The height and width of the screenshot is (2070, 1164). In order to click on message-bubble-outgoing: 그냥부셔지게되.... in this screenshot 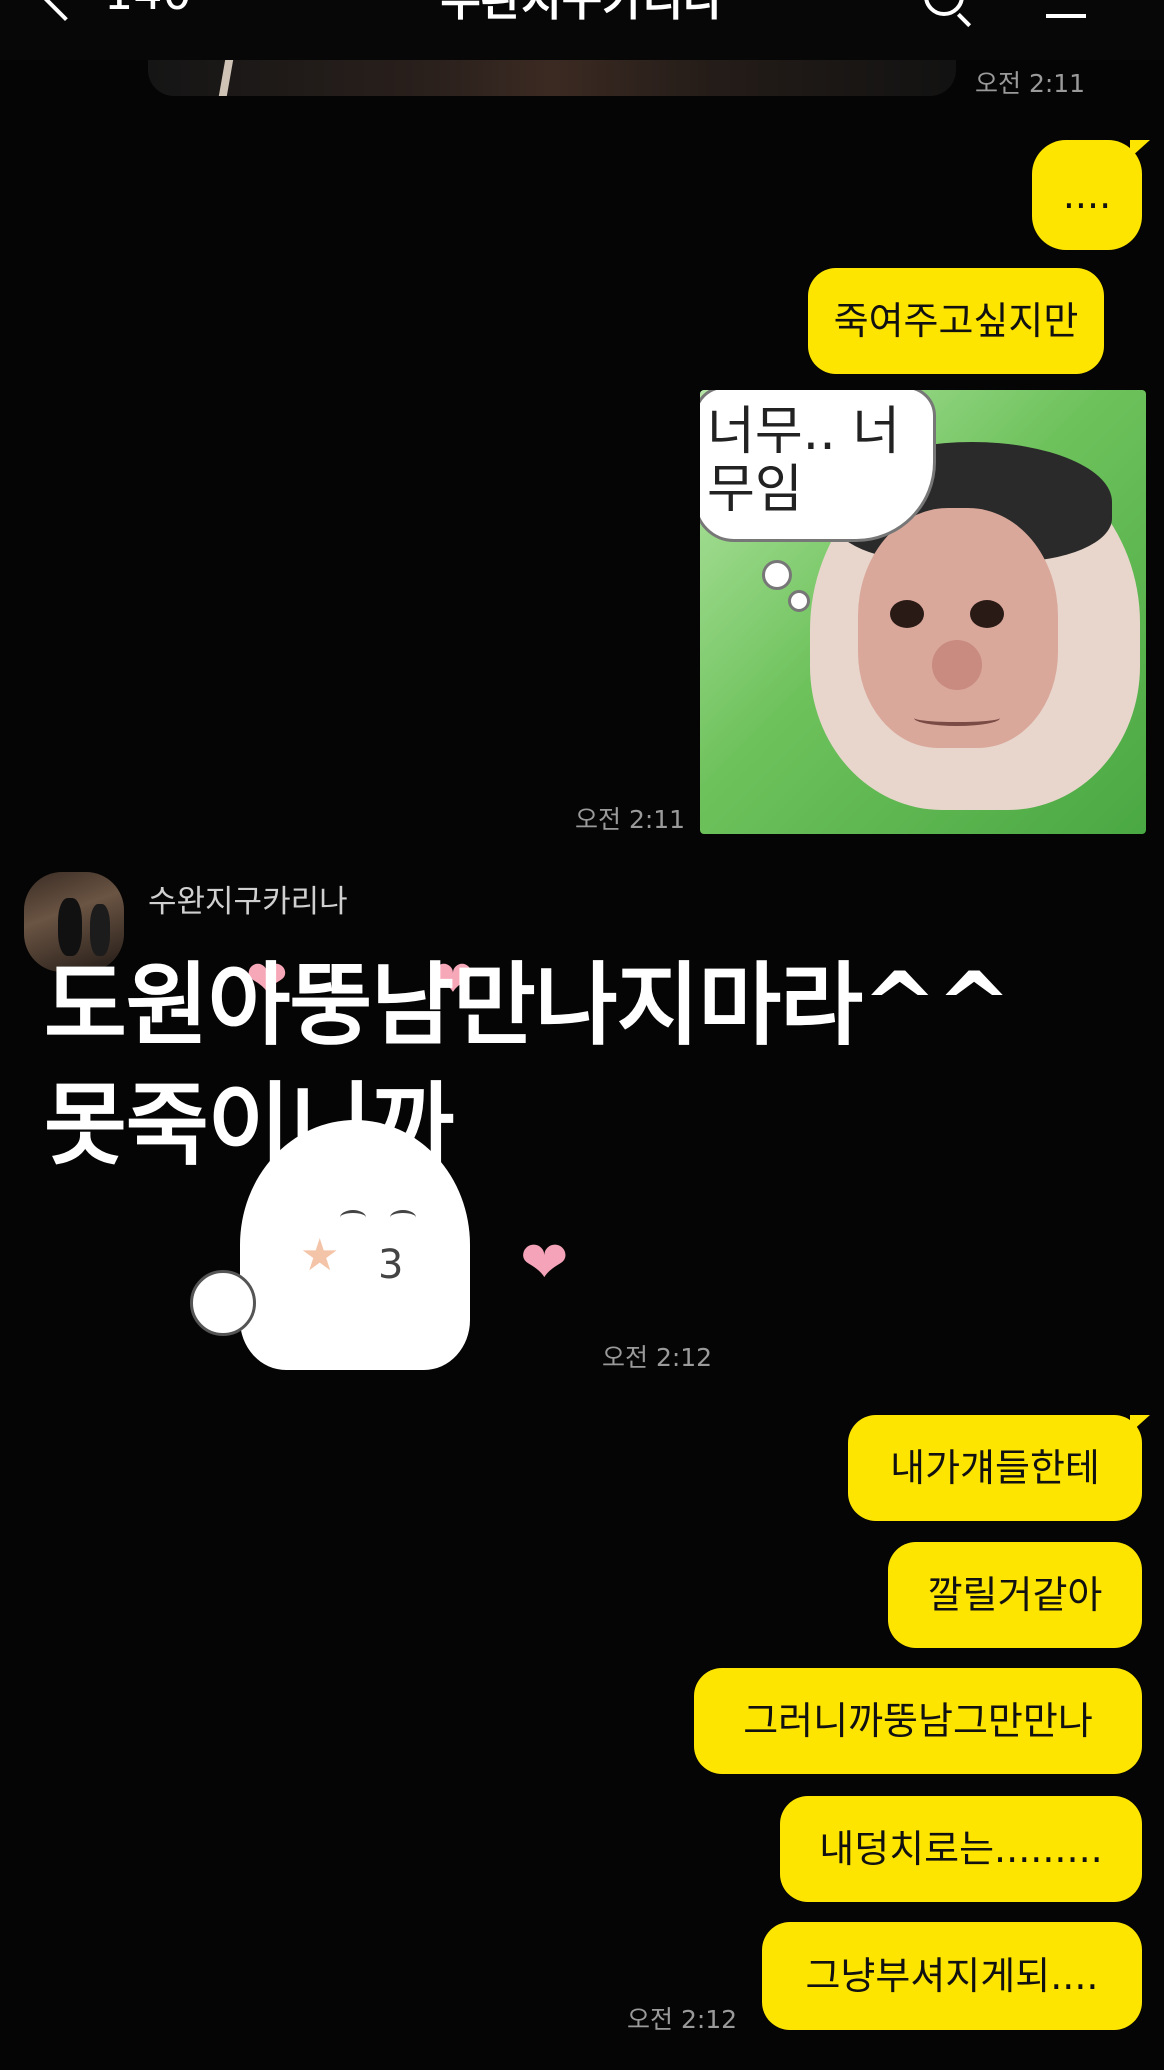, I will do `click(952, 1976)`.